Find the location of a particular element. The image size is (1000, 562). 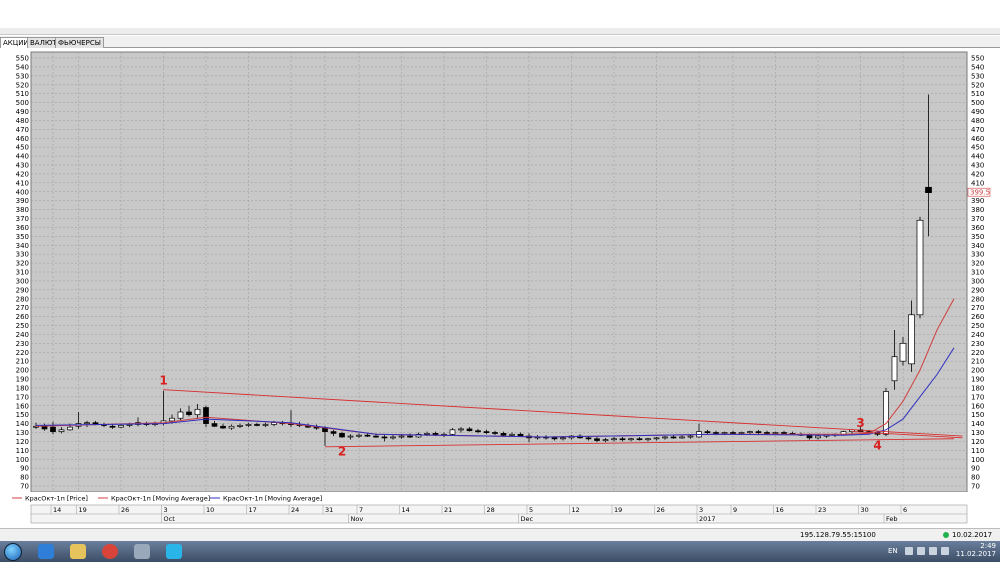

tab-futures: ФЬЮЧЕРСЫ is located at coordinates (79, 42).